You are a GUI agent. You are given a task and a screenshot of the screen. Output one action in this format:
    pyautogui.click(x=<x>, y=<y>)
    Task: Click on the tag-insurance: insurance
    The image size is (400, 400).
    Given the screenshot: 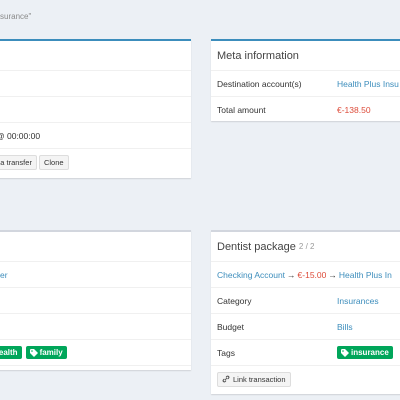 What is the action you would take?
    pyautogui.click(x=365, y=352)
    